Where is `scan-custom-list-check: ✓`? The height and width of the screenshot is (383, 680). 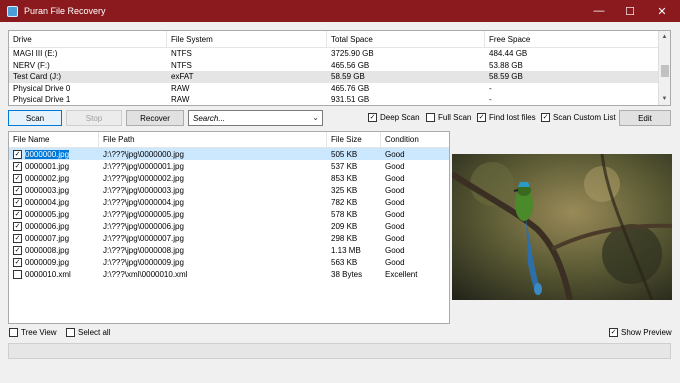
scan-custom-list-check: ✓ is located at coordinates (545, 117).